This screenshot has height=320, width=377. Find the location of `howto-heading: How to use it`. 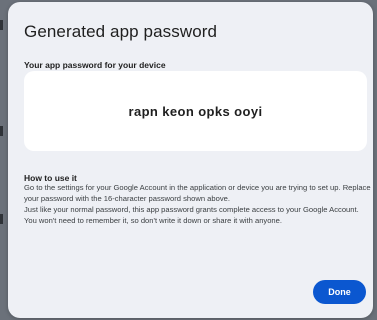

howto-heading: How to use it is located at coordinates (50, 178).